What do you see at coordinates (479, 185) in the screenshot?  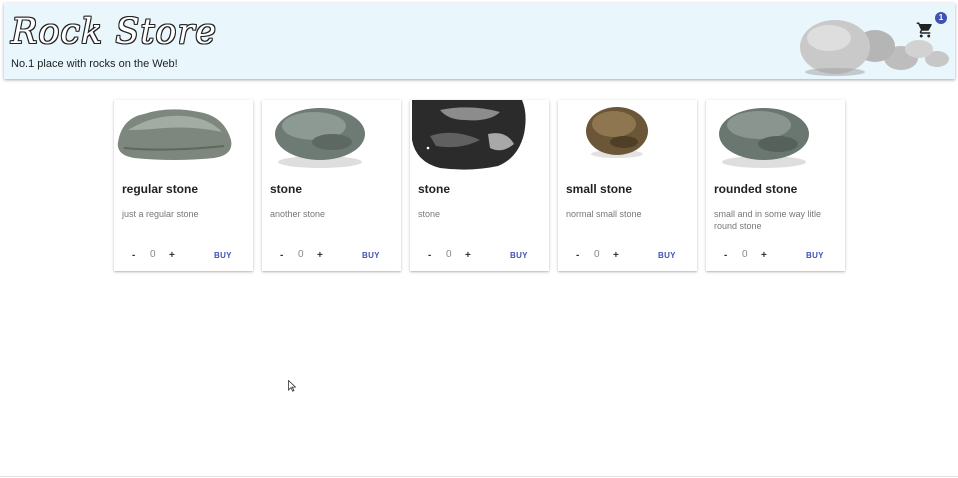 I see `product-card: stone stone - 0 + BUY` at bounding box center [479, 185].